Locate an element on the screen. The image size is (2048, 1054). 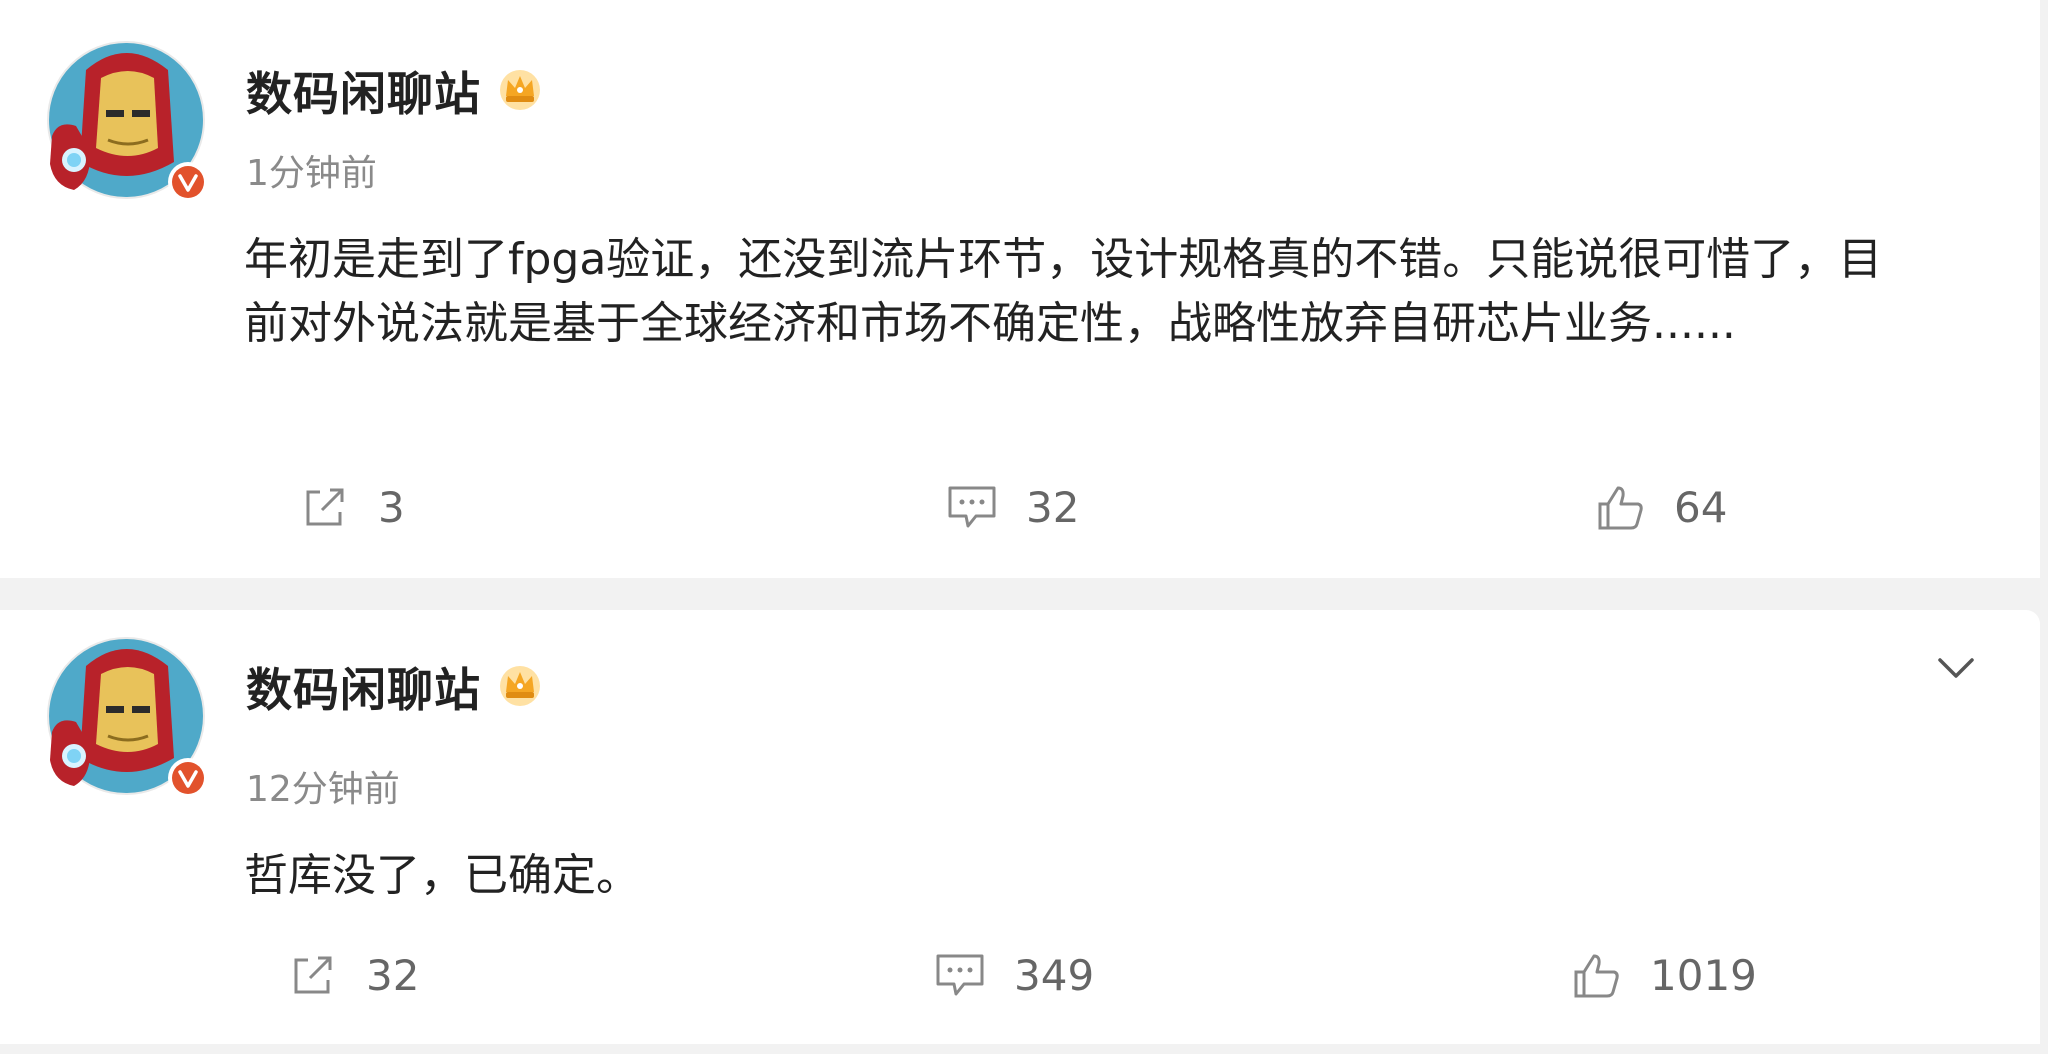
like-button: 1019 is located at coordinates (1664, 975).